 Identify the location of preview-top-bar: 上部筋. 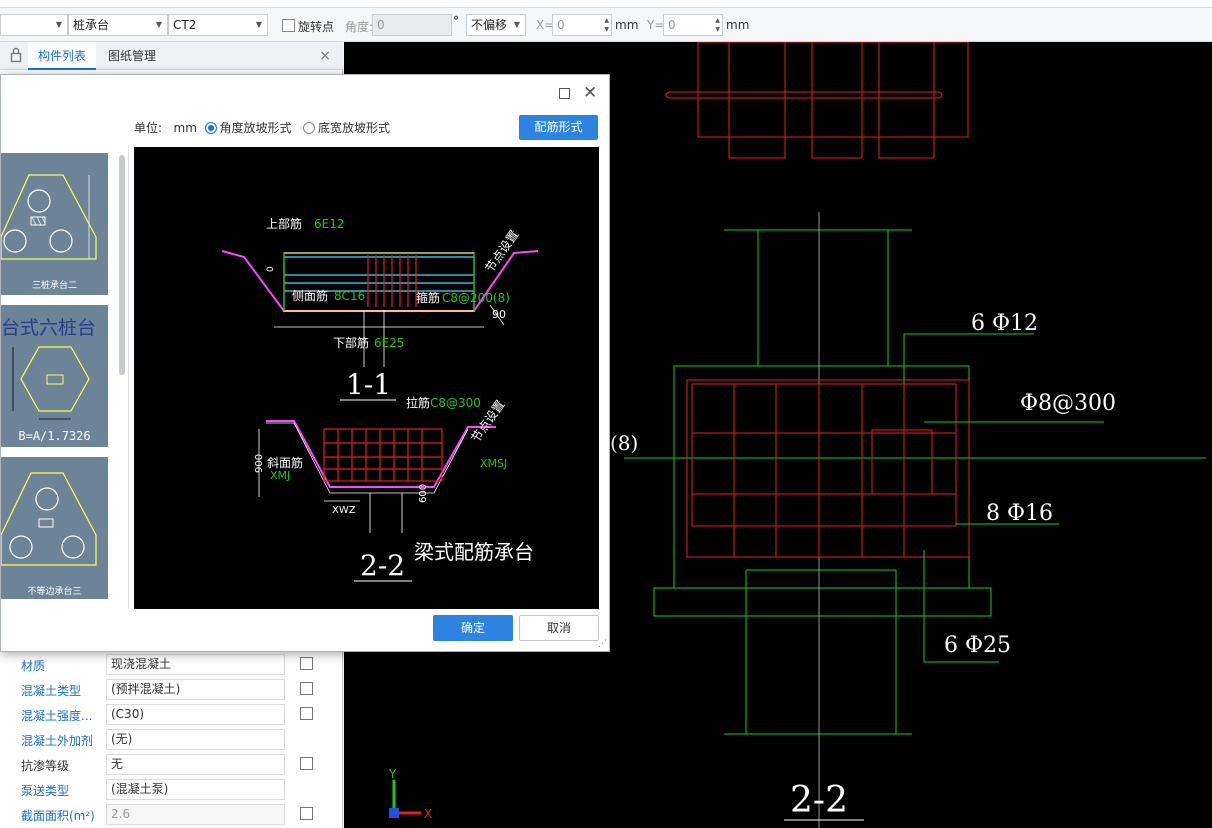
(284, 223).